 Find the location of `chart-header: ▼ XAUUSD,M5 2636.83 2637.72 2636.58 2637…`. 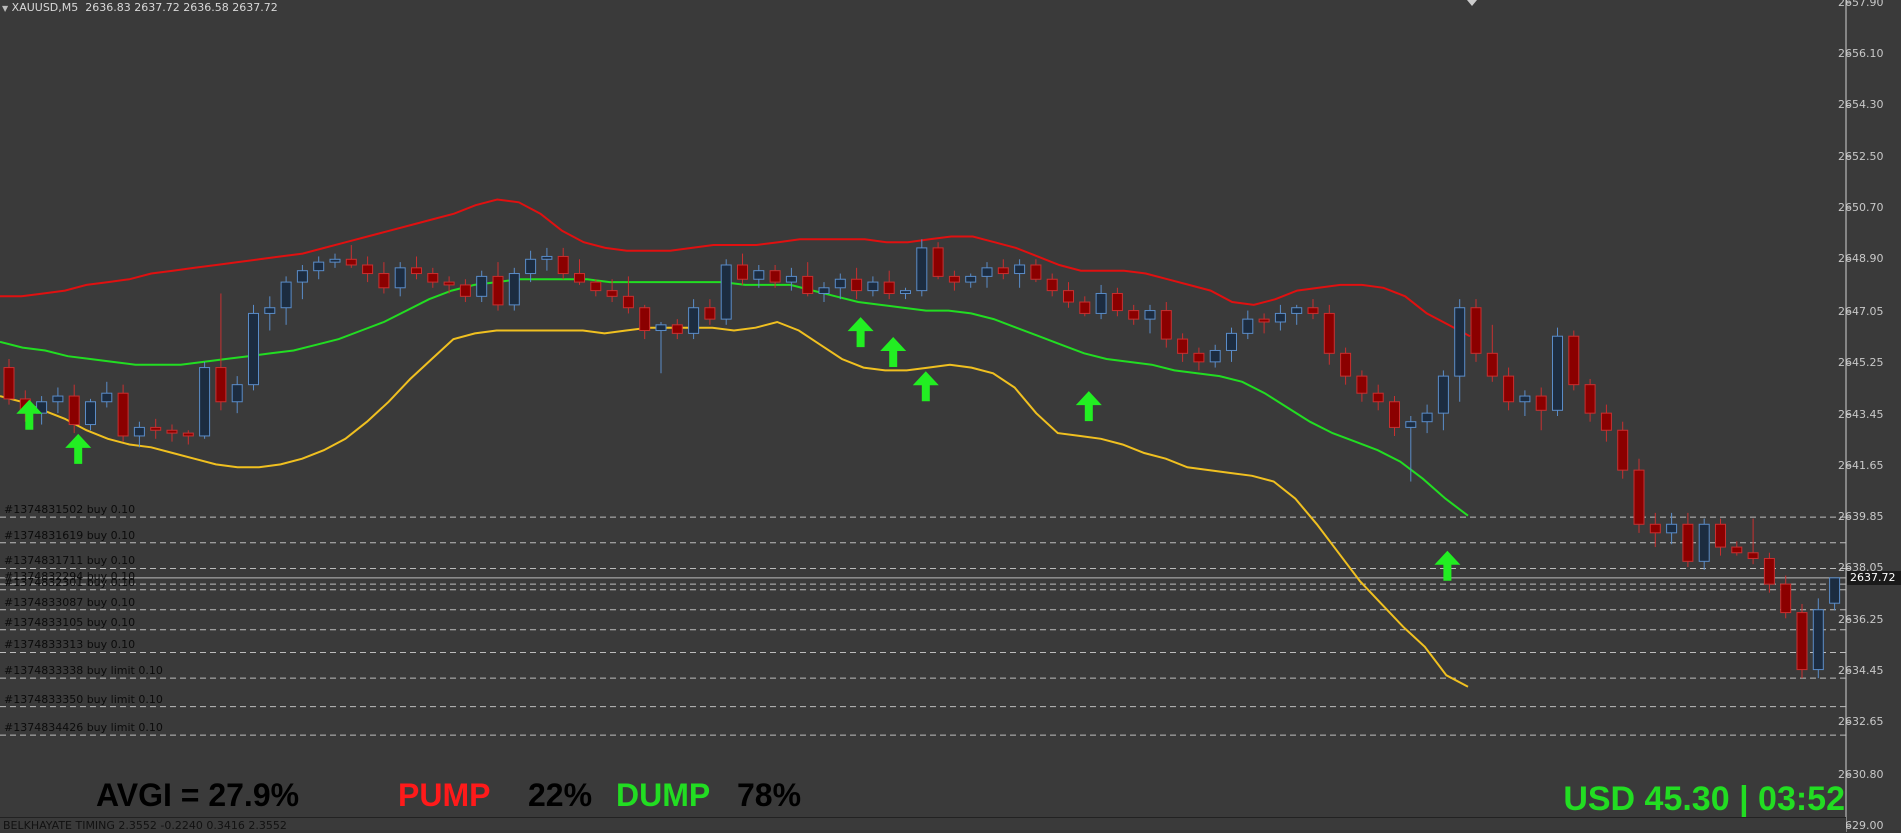

chart-header: ▼ XAUUSD,M5 2636.83 2637.72 2636.58 2637… is located at coordinates (140, 7).